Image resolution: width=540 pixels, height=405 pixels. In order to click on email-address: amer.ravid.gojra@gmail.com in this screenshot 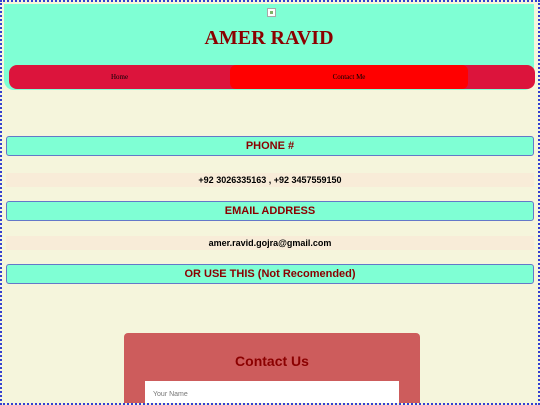, I will do `click(270, 243)`.